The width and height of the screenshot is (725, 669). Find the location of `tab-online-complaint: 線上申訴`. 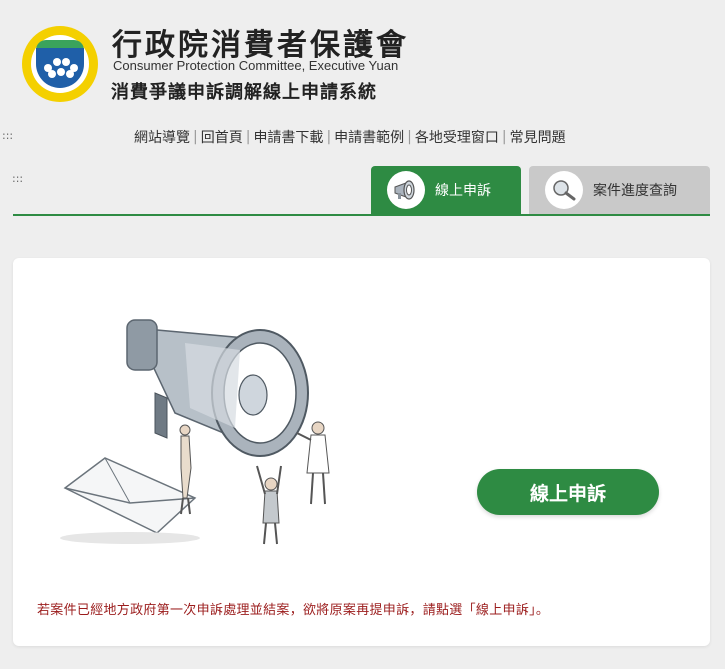

tab-online-complaint: 線上申訴 is located at coordinates (446, 190).